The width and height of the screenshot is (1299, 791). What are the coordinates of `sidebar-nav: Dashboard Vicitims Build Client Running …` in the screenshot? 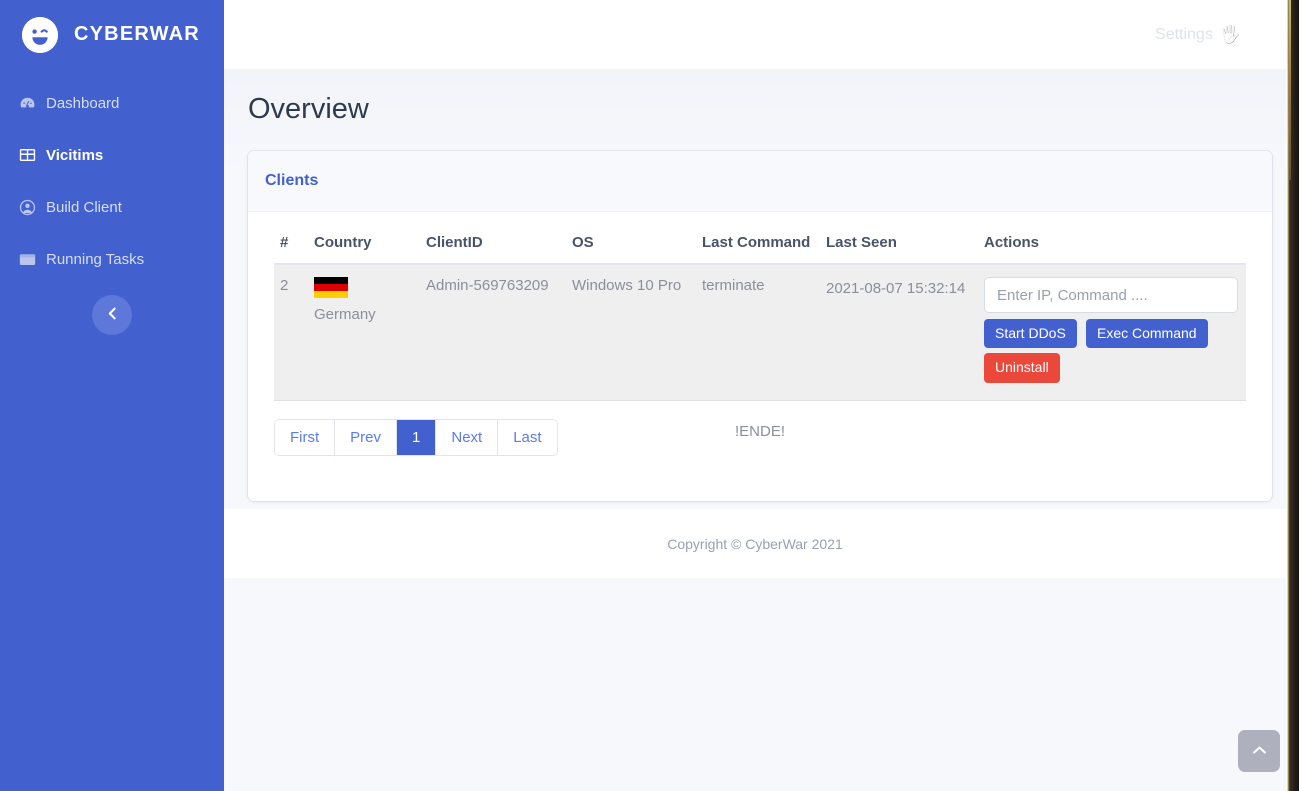 It's located at (112, 181).